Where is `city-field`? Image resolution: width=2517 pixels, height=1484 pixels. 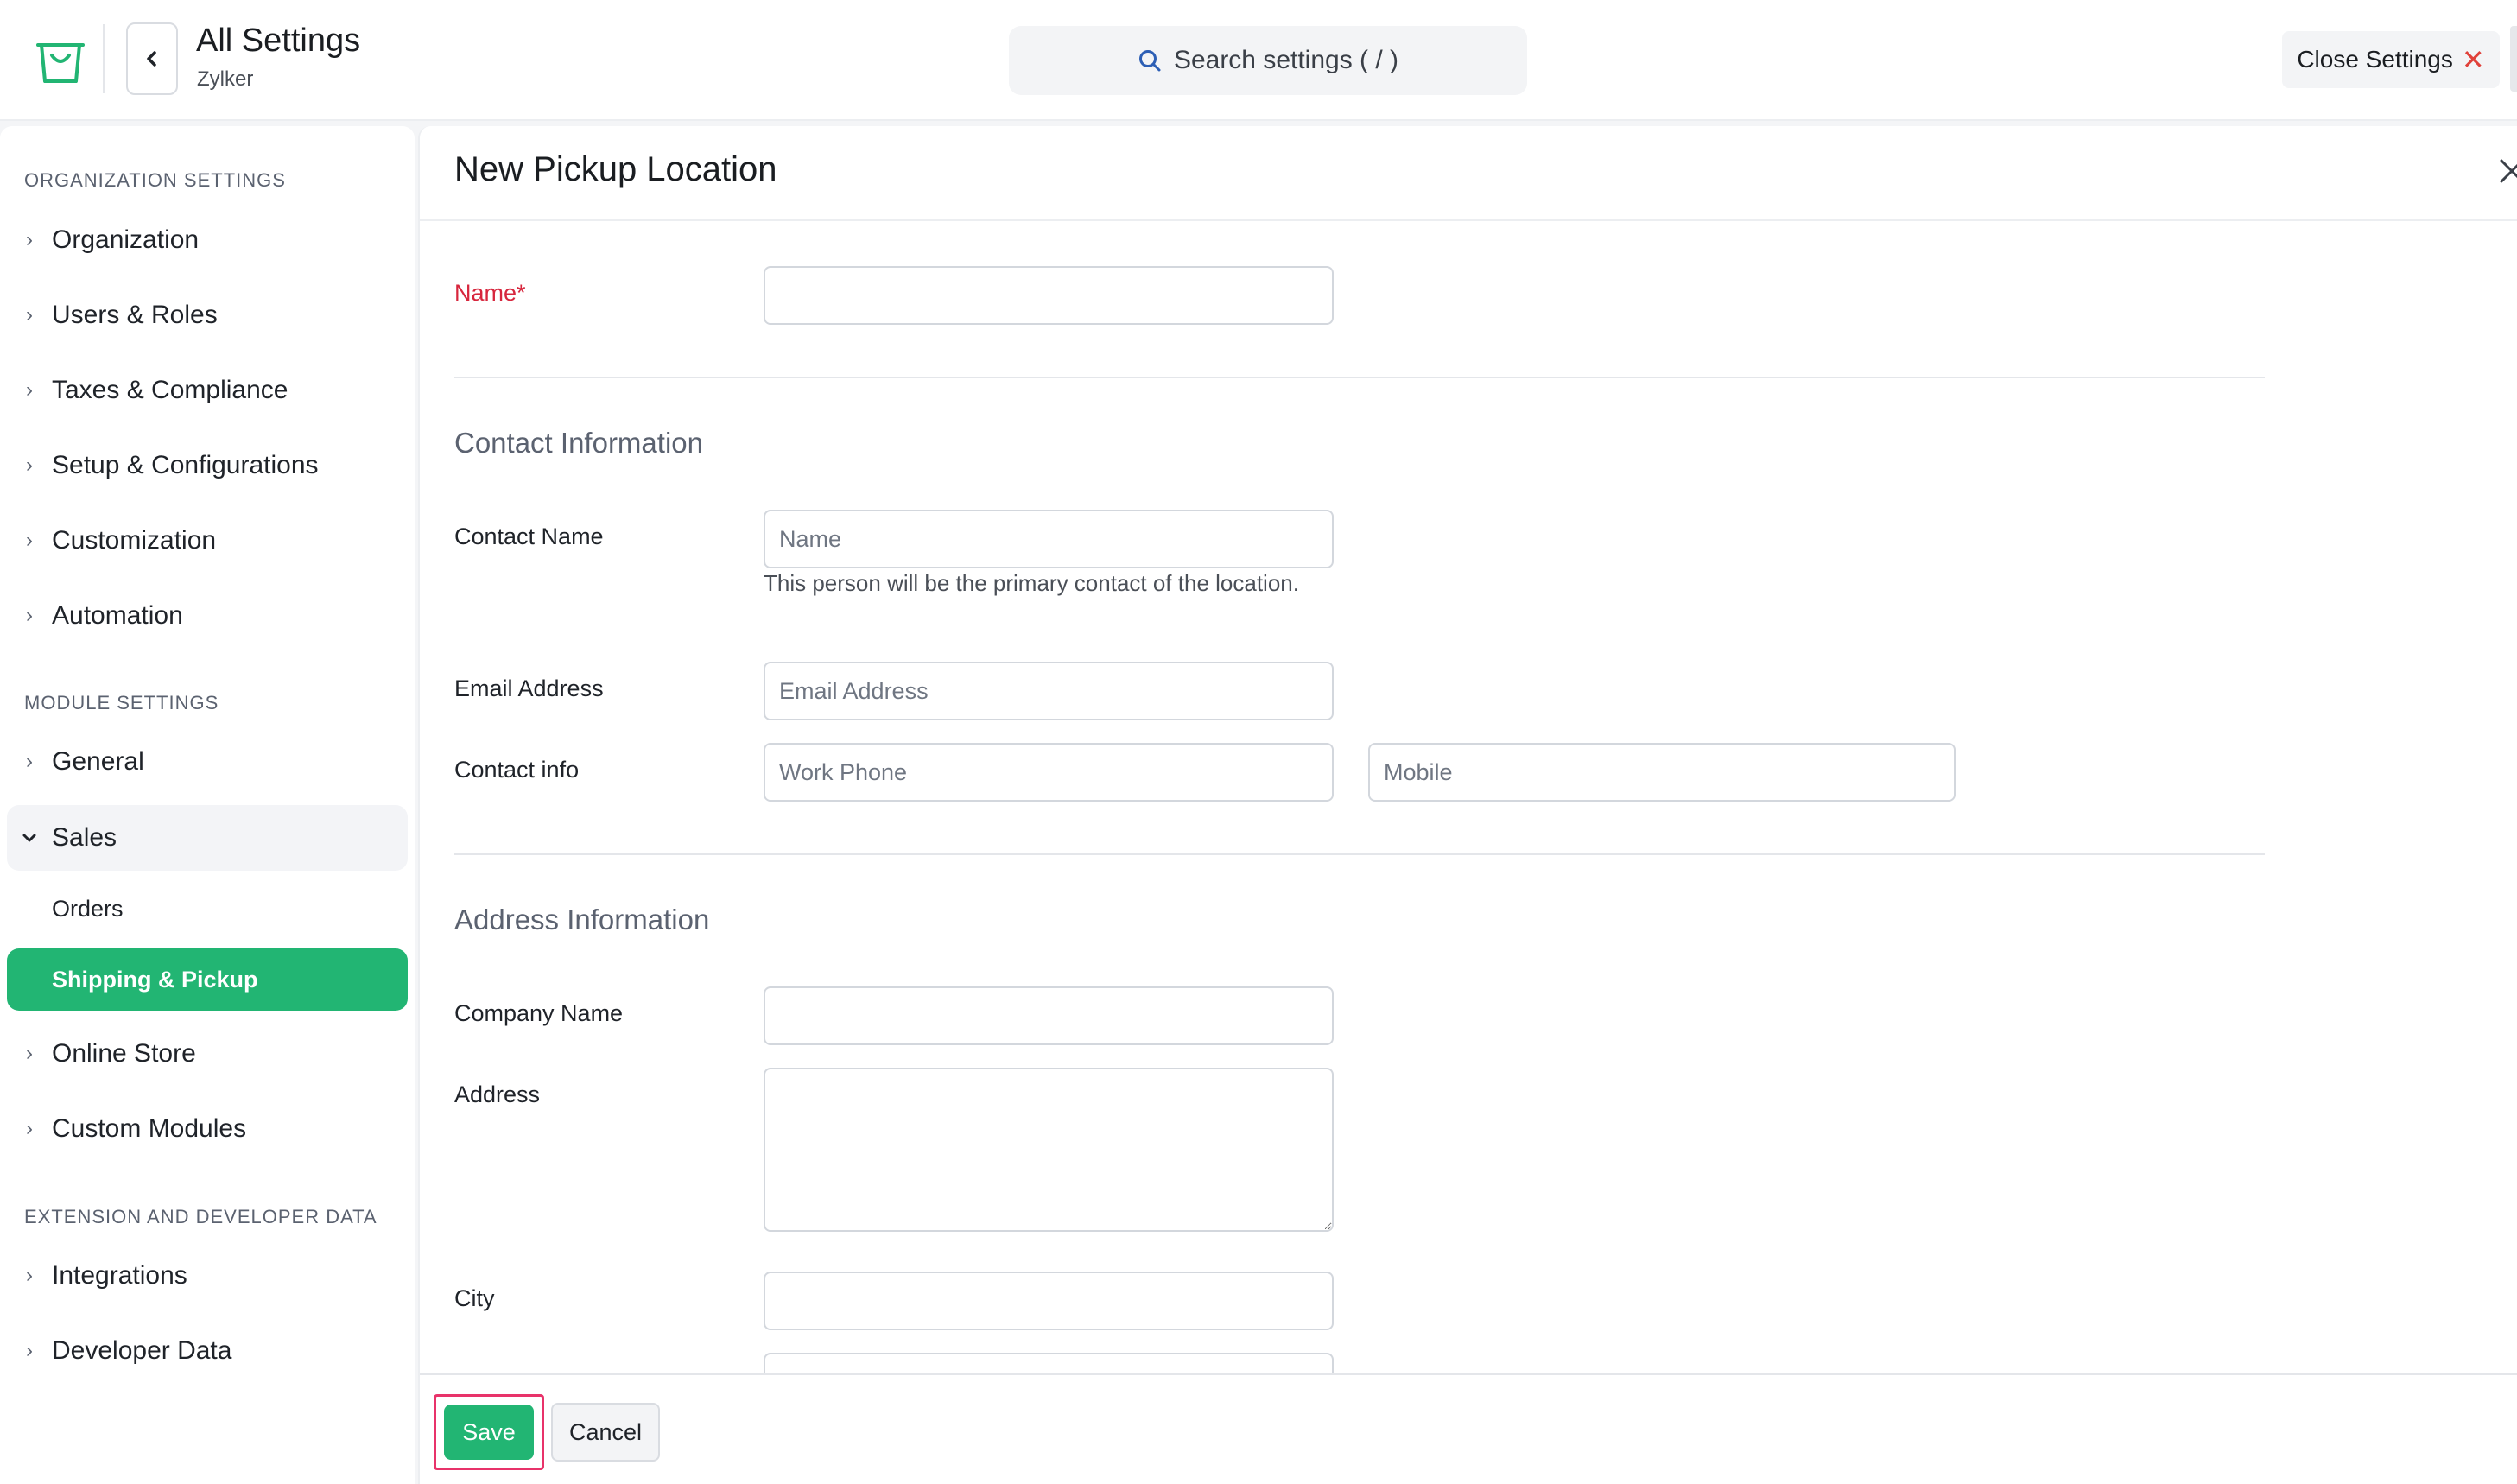 city-field is located at coordinates (1049, 1301).